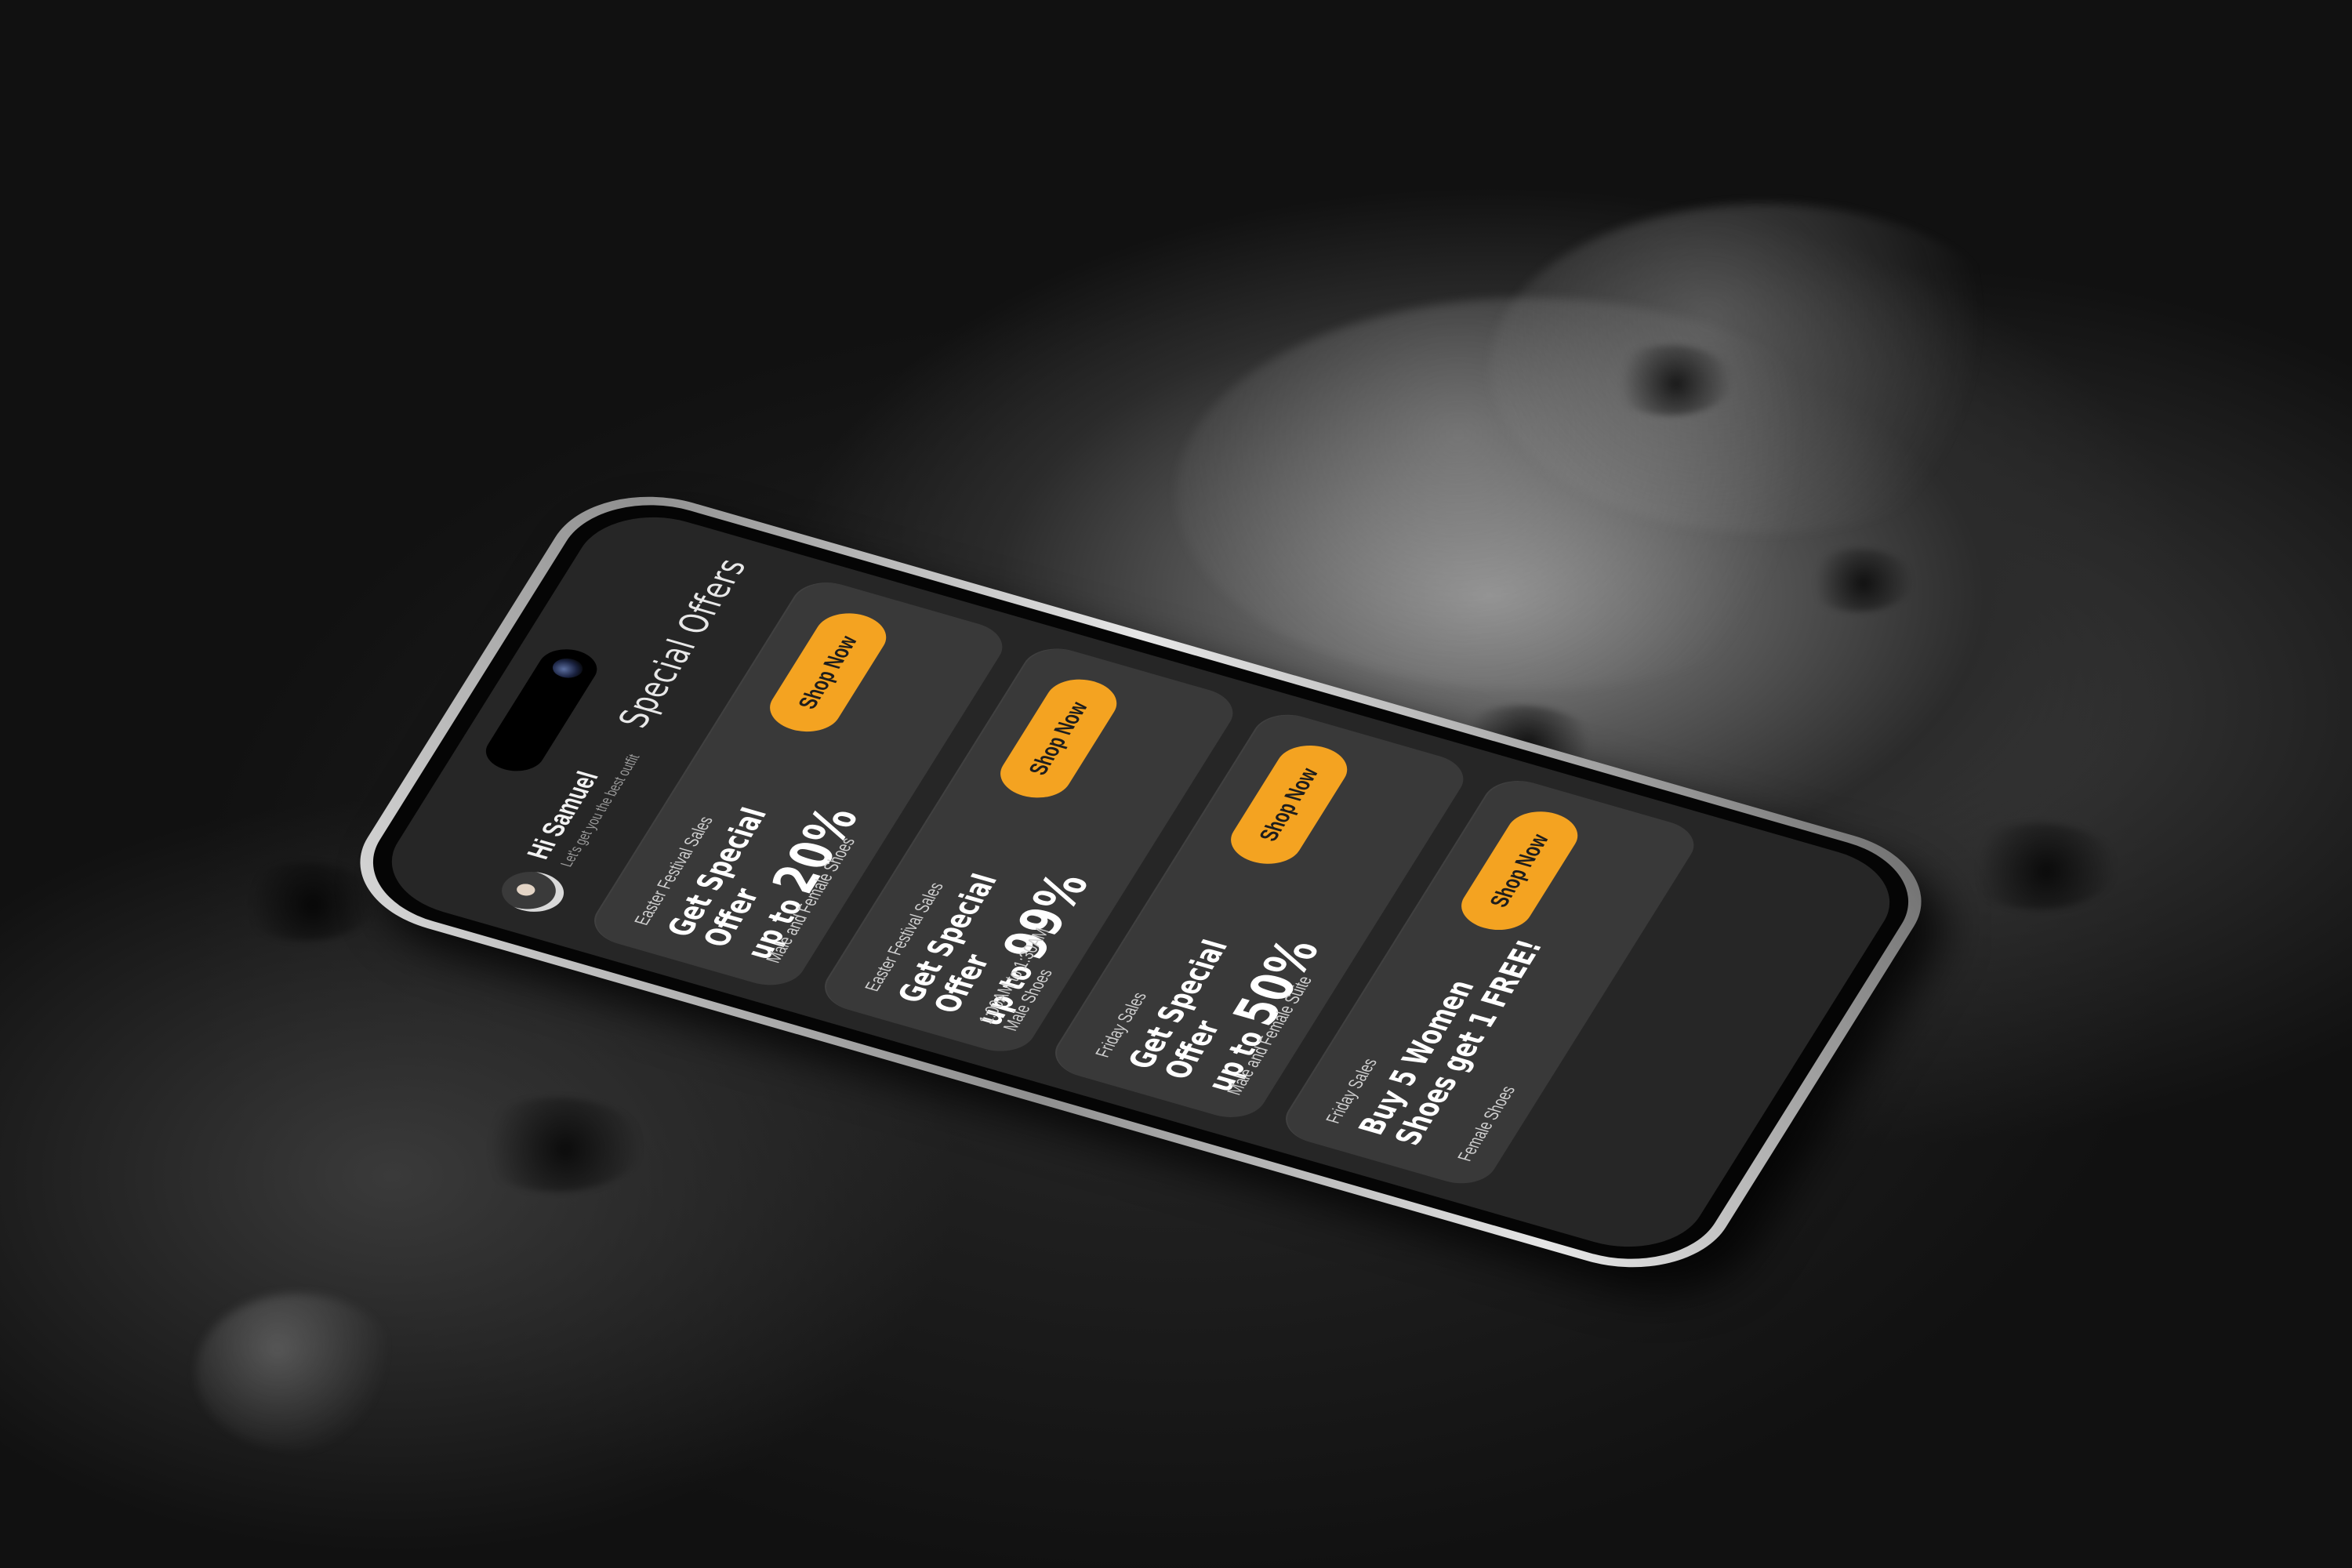 Image resolution: width=2352 pixels, height=1568 pixels. I want to click on front-camera-icon, so click(567, 668).